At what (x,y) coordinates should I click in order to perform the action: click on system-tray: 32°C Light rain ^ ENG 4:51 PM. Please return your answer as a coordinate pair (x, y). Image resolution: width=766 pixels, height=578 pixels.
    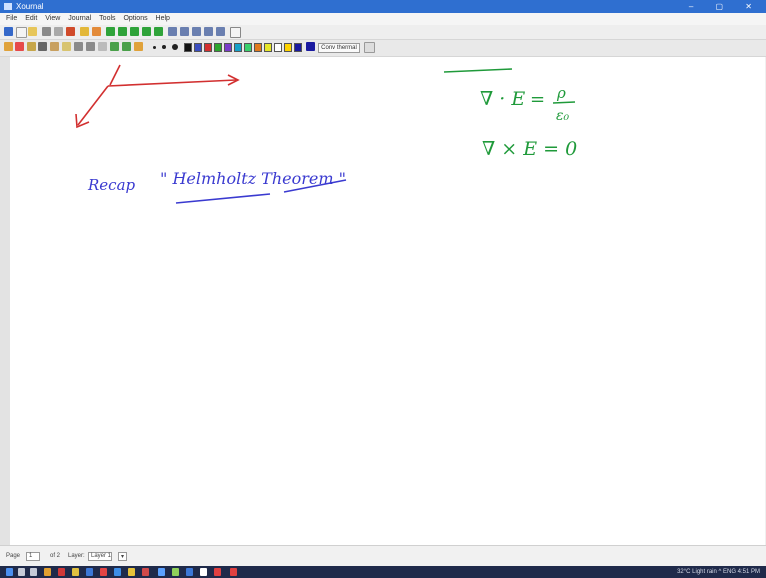
    Looking at the image, I should click on (718, 572).